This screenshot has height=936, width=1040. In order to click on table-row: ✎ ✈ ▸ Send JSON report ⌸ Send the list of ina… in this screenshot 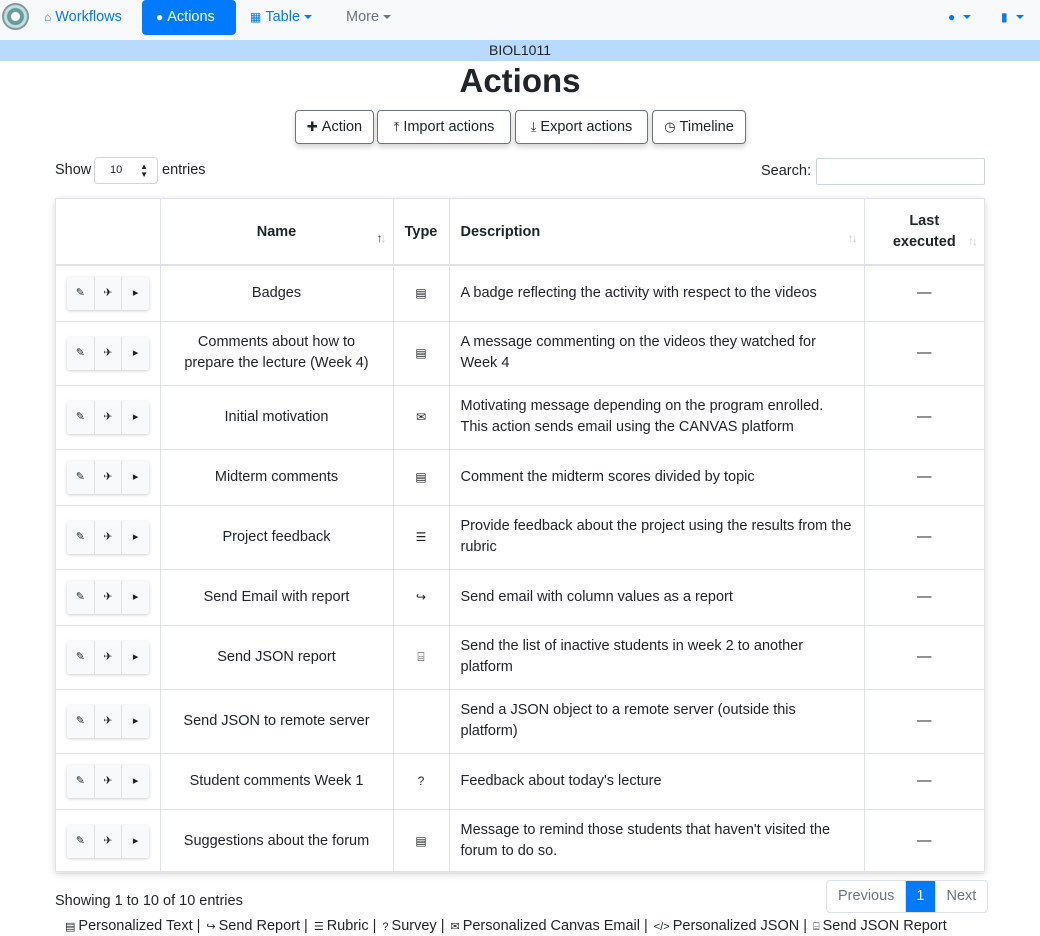, I will do `click(520, 657)`.